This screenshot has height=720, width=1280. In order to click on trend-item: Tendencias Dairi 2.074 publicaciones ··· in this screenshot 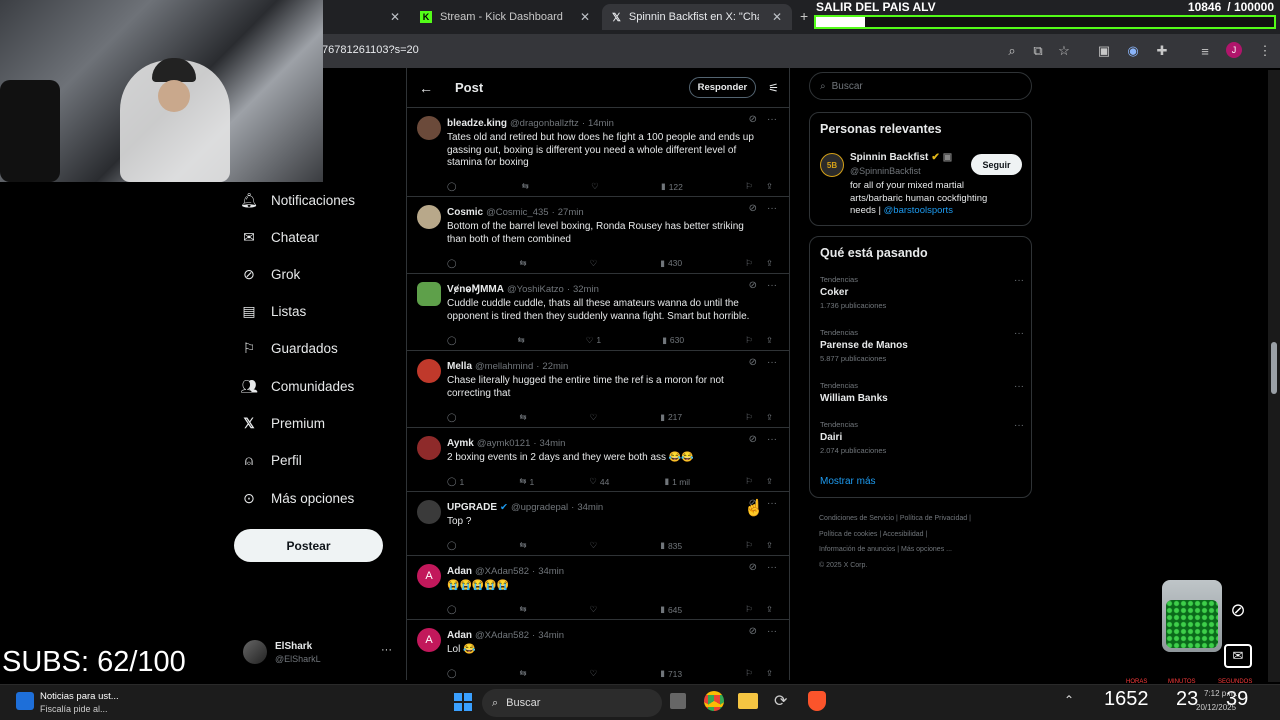, I will do `click(922, 437)`.